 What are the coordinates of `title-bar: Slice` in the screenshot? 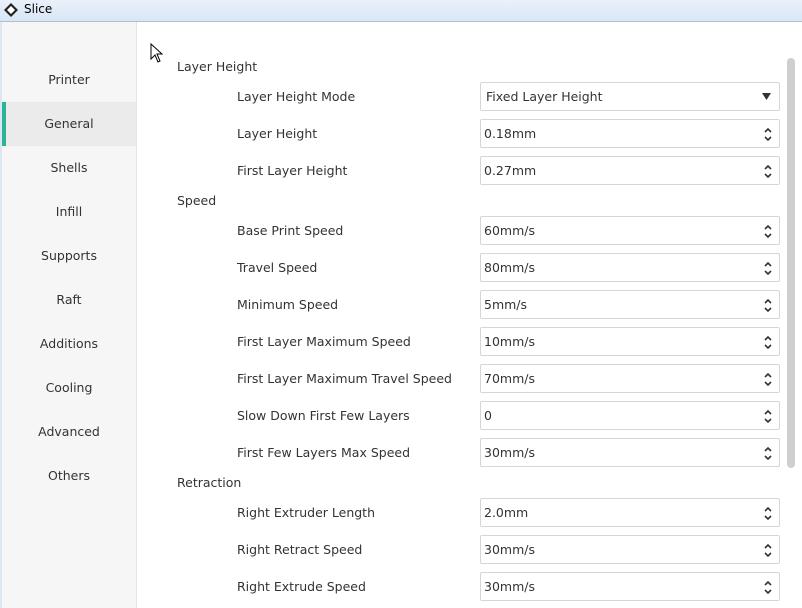 It's located at (401, 11).